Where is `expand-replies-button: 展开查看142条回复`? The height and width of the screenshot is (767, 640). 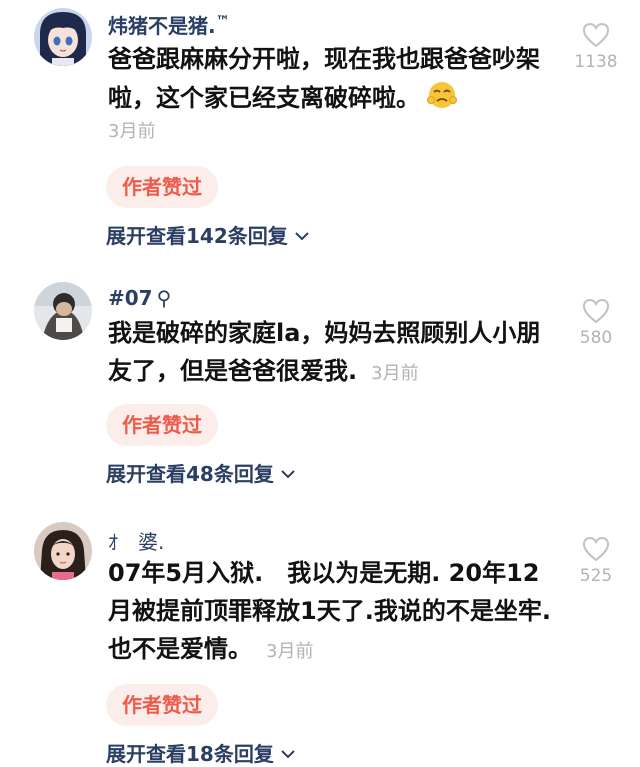
expand-replies-button: 展开查看142条回复 is located at coordinates (208, 234).